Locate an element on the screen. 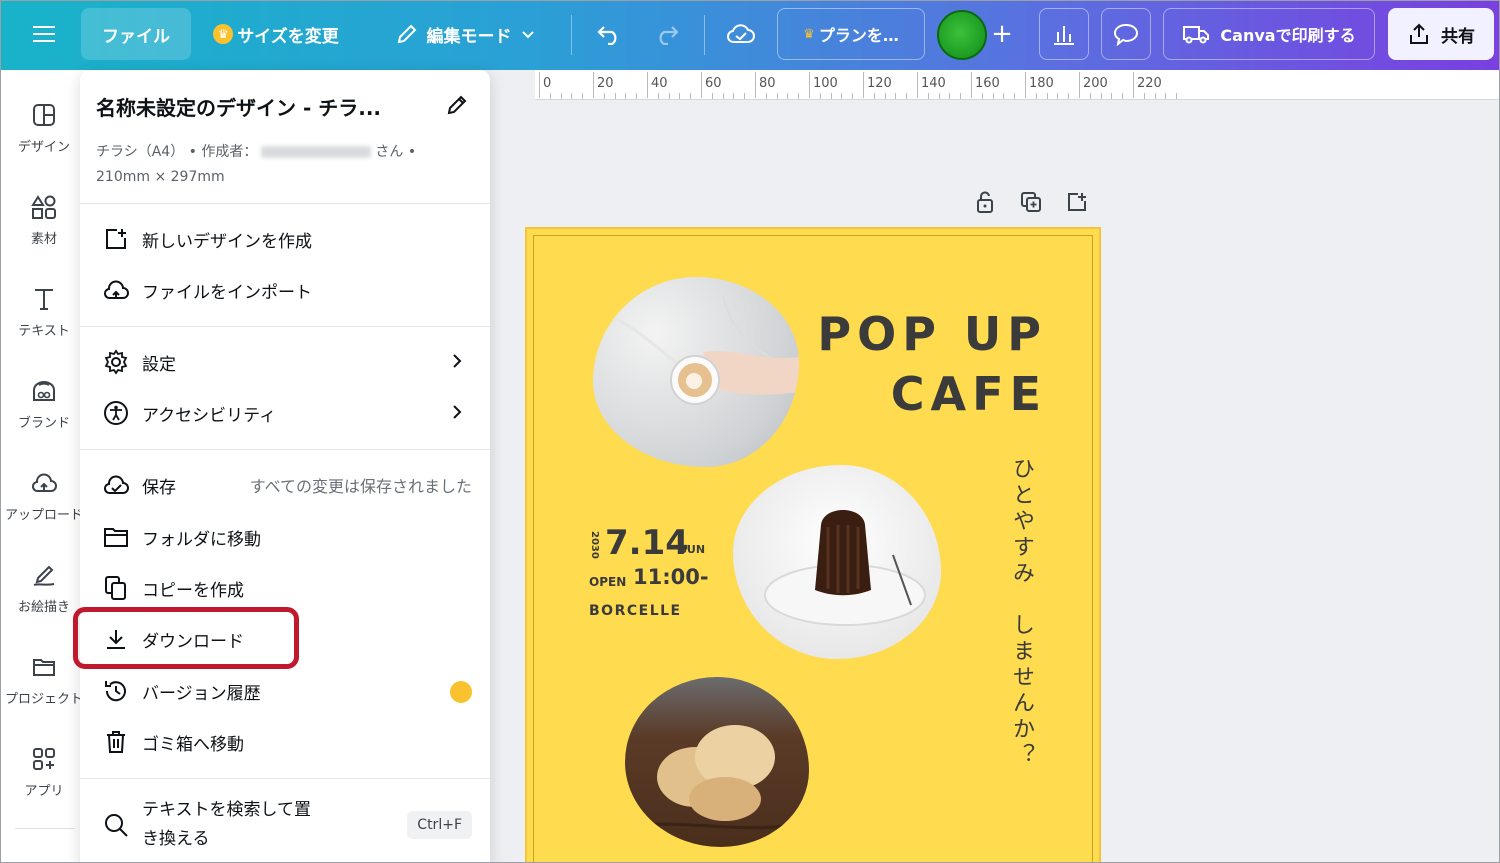  upload-icon is located at coordinates (44, 482).